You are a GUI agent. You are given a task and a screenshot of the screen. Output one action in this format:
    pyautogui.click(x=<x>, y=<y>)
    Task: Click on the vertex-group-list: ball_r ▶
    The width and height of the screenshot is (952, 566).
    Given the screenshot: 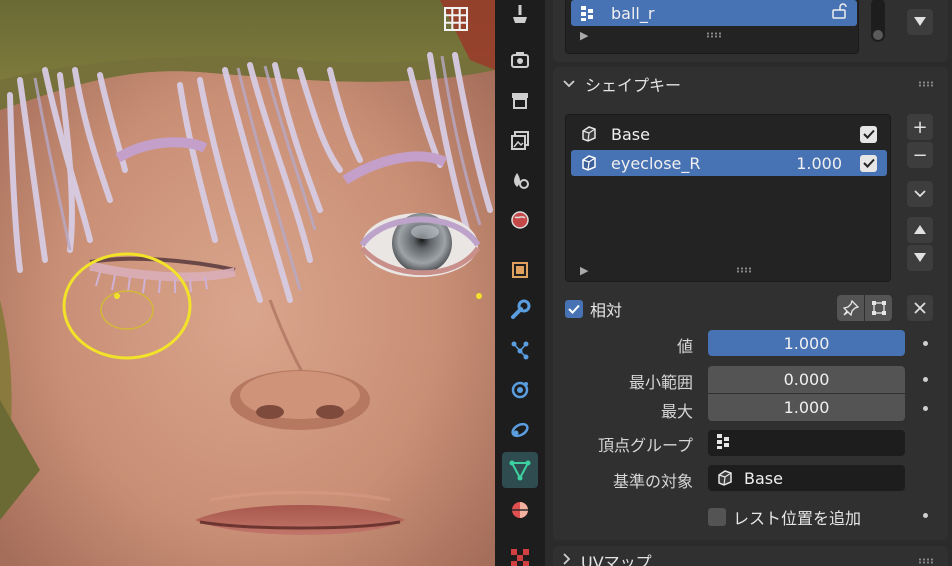 What is the action you would take?
    pyautogui.click(x=712, y=27)
    